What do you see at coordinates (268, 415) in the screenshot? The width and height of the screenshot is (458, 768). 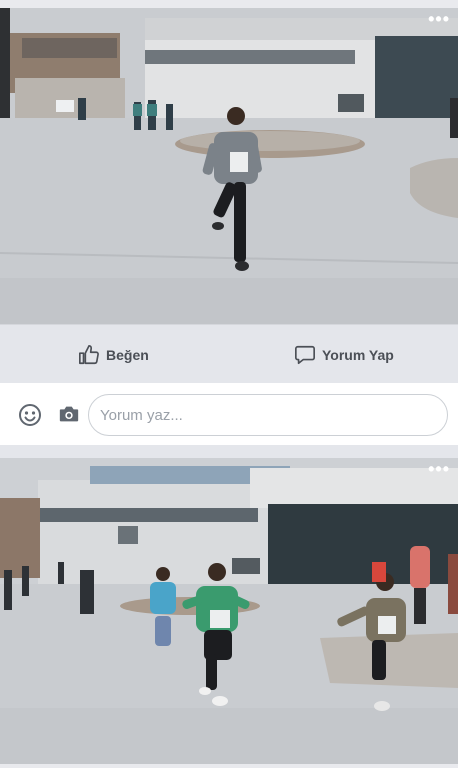 I see `comment-input` at bounding box center [268, 415].